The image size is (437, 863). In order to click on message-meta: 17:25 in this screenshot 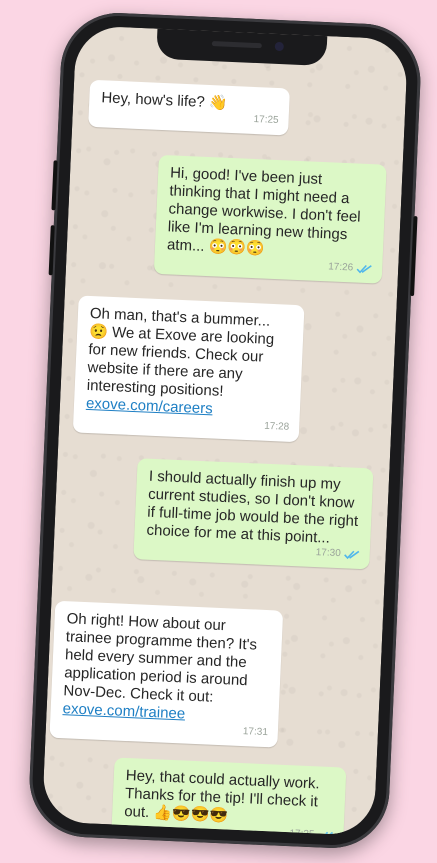, I will do `click(266, 120)`.